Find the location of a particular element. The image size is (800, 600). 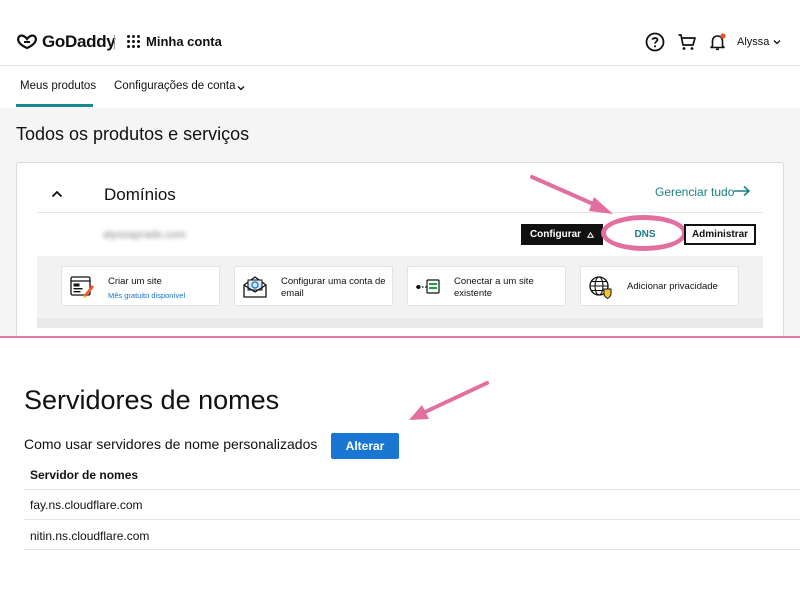

godaddy-logo: GoDaddy is located at coordinates (66, 42).